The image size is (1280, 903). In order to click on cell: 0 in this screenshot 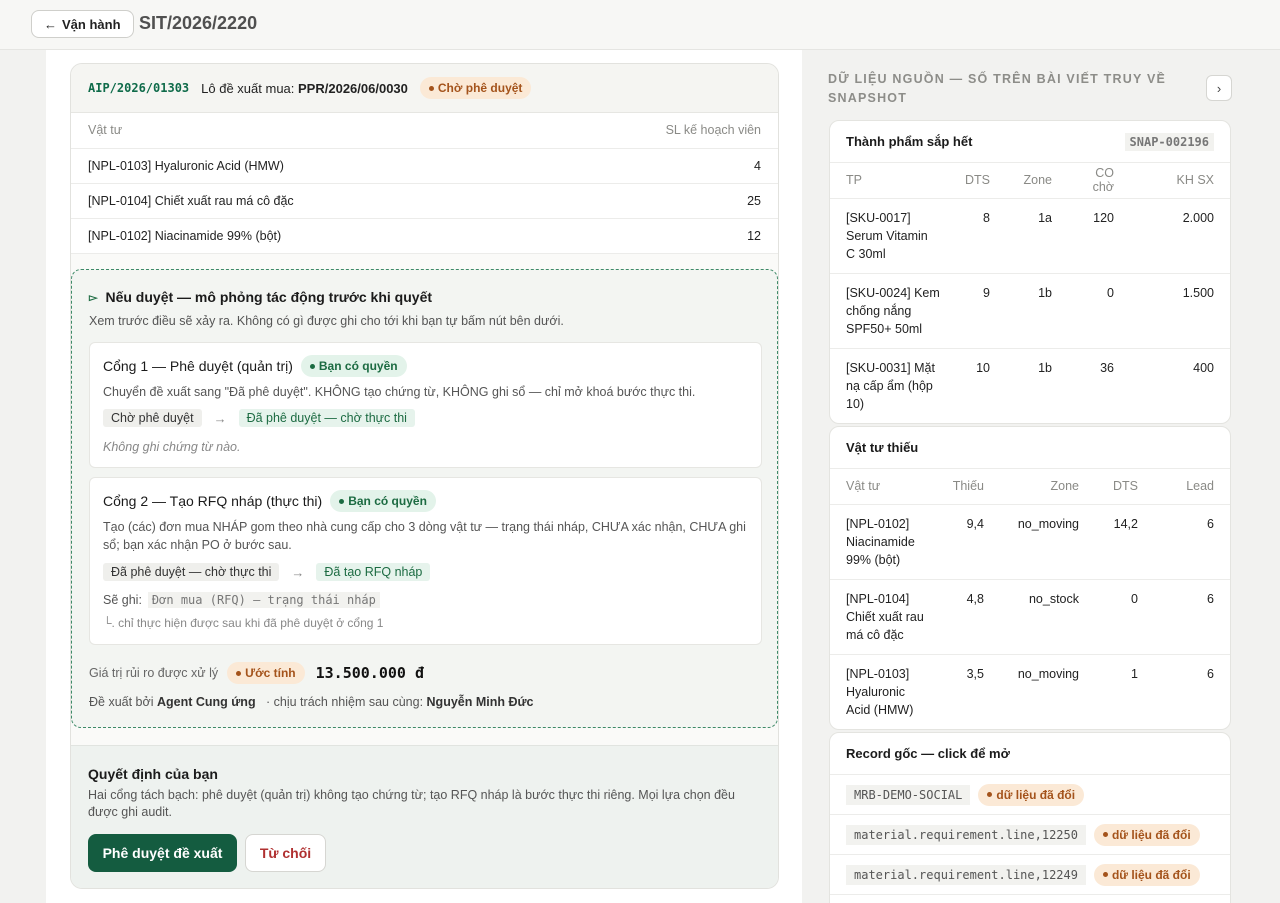, I will do `click(1124, 617)`.